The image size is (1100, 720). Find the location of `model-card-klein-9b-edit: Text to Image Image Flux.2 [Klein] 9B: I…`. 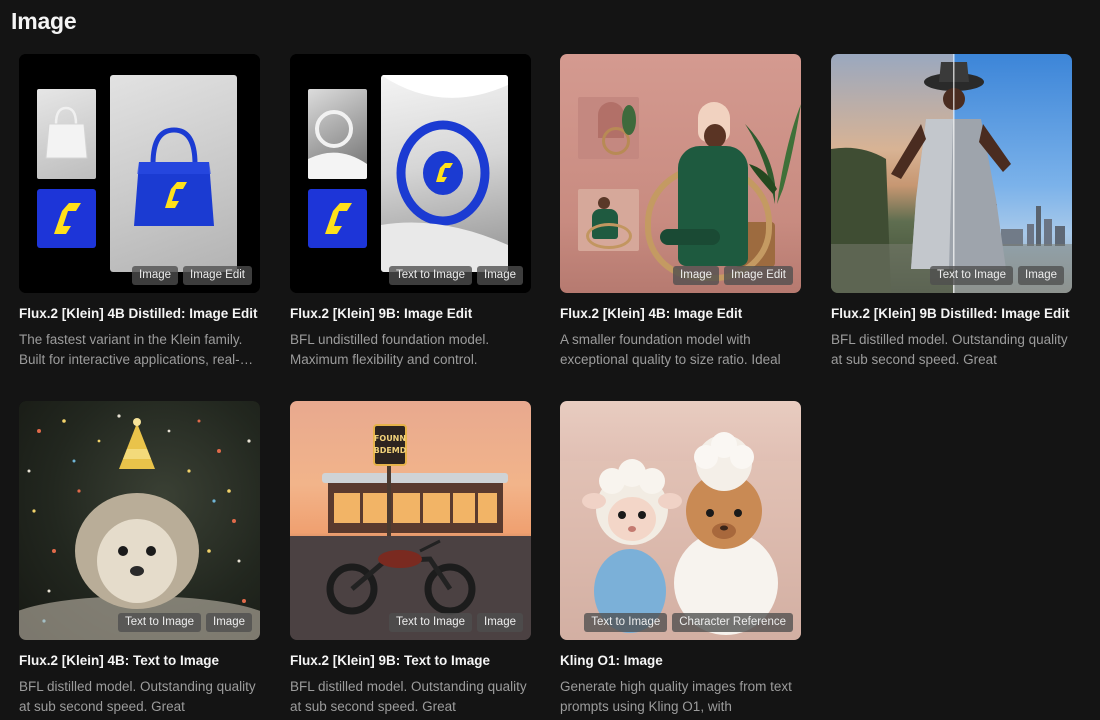

model-card-klein-9b-edit: Text to Image Image Flux.2 [Klein] 9B: I… is located at coordinates (410, 212).